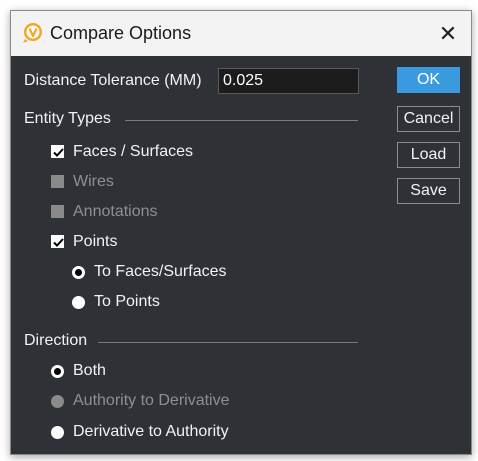  Describe the element at coordinates (241, 120) in the screenshot. I see `entity-types-separator` at that location.